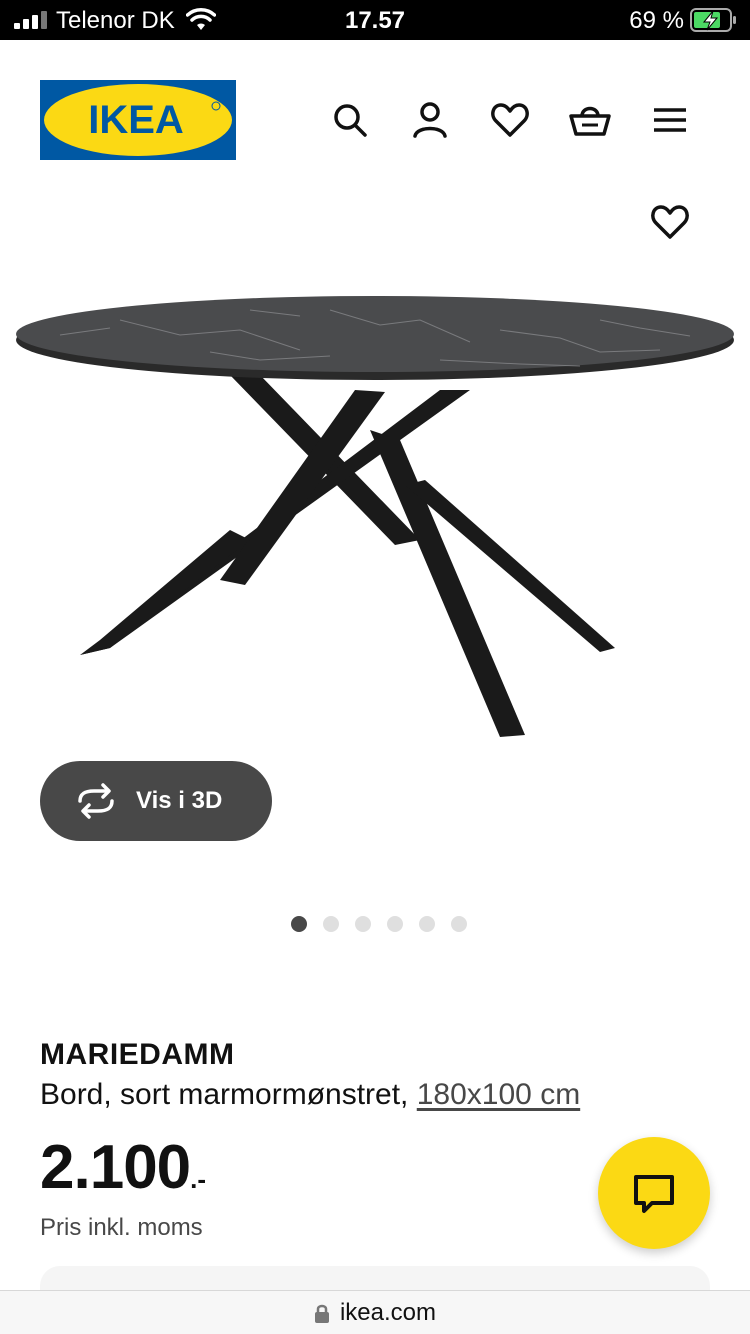 This screenshot has width=750, height=1334. I want to click on view-in-3d-button: Vis i 3D, so click(156, 801).